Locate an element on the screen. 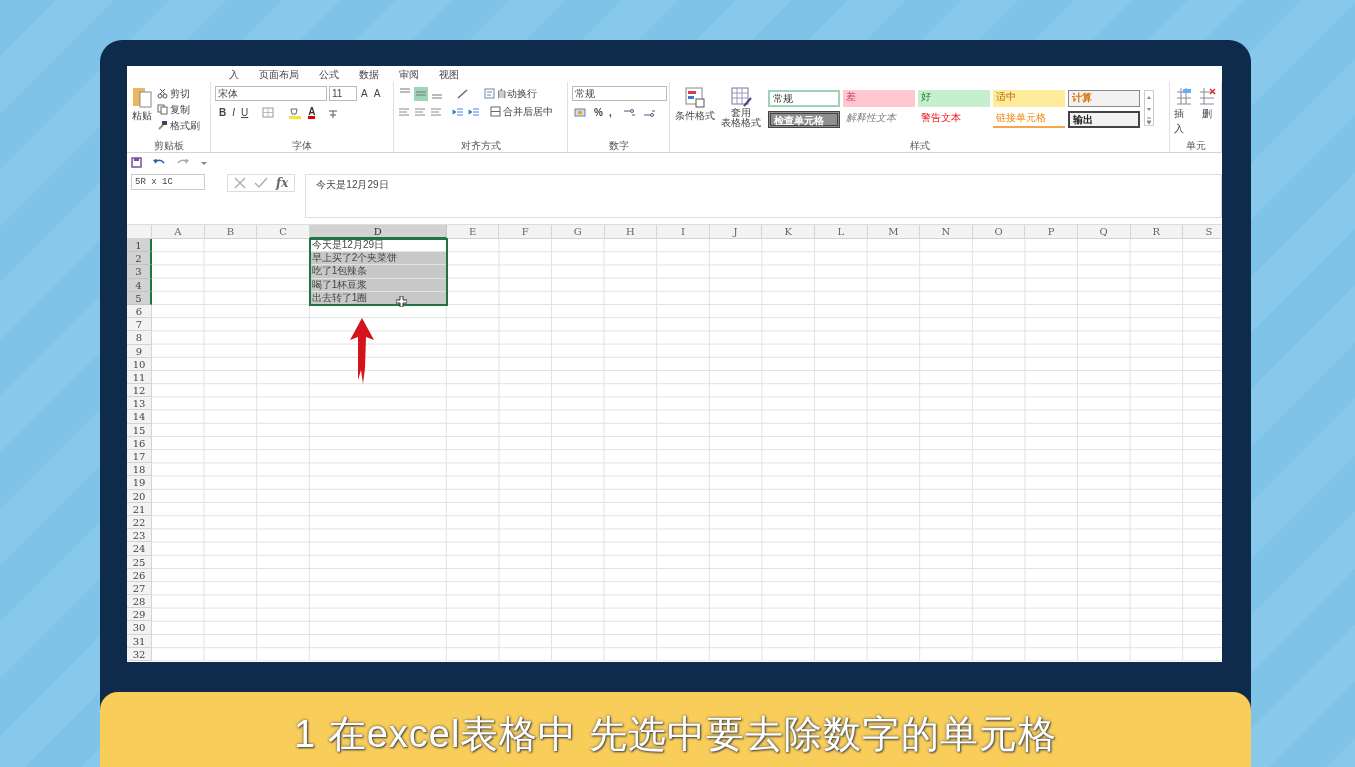 This screenshot has height=767, width=1355. cancel-icon is located at coordinates (240, 183).